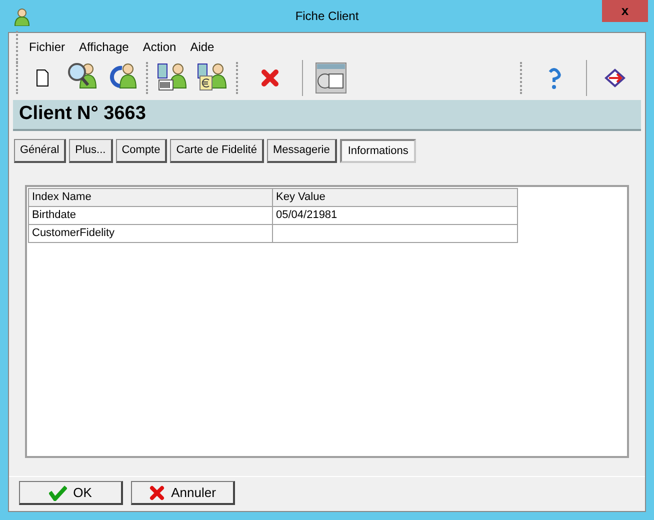 This screenshot has height=520, width=654. Describe the element at coordinates (183, 493) in the screenshot. I see `cancel-button: Annuler` at that location.